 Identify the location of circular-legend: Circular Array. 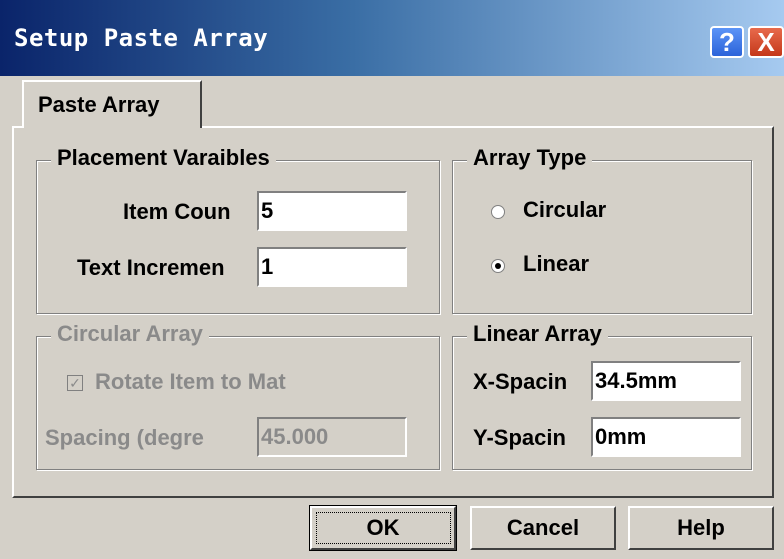
(130, 334).